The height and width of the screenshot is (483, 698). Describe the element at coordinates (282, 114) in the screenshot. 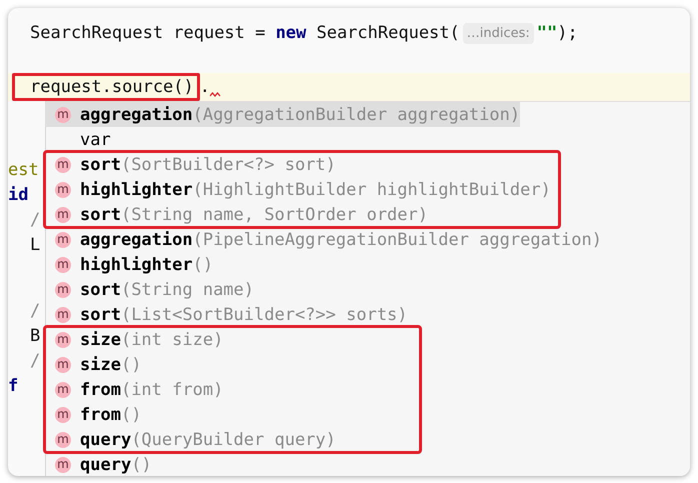

I see `completion-item: m aggregation(AggregationBuilder aggregation)` at that location.